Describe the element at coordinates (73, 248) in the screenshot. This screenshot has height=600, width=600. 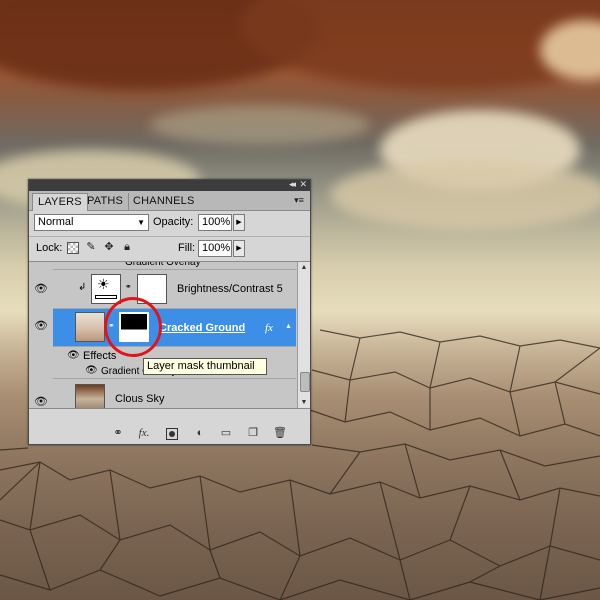
I see `lock-transparent-pixels-icon` at that location.